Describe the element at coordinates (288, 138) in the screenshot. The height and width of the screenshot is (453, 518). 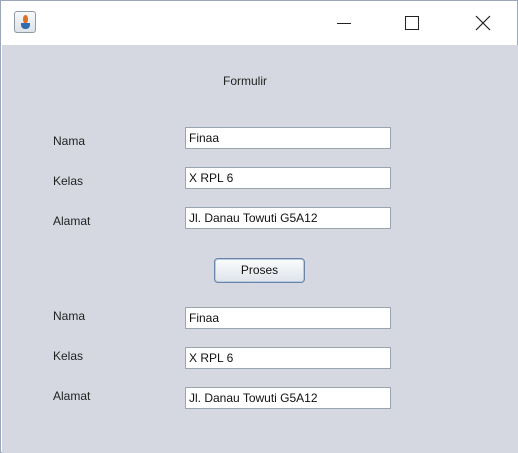
I see `nama-input: Finaa` at that location.